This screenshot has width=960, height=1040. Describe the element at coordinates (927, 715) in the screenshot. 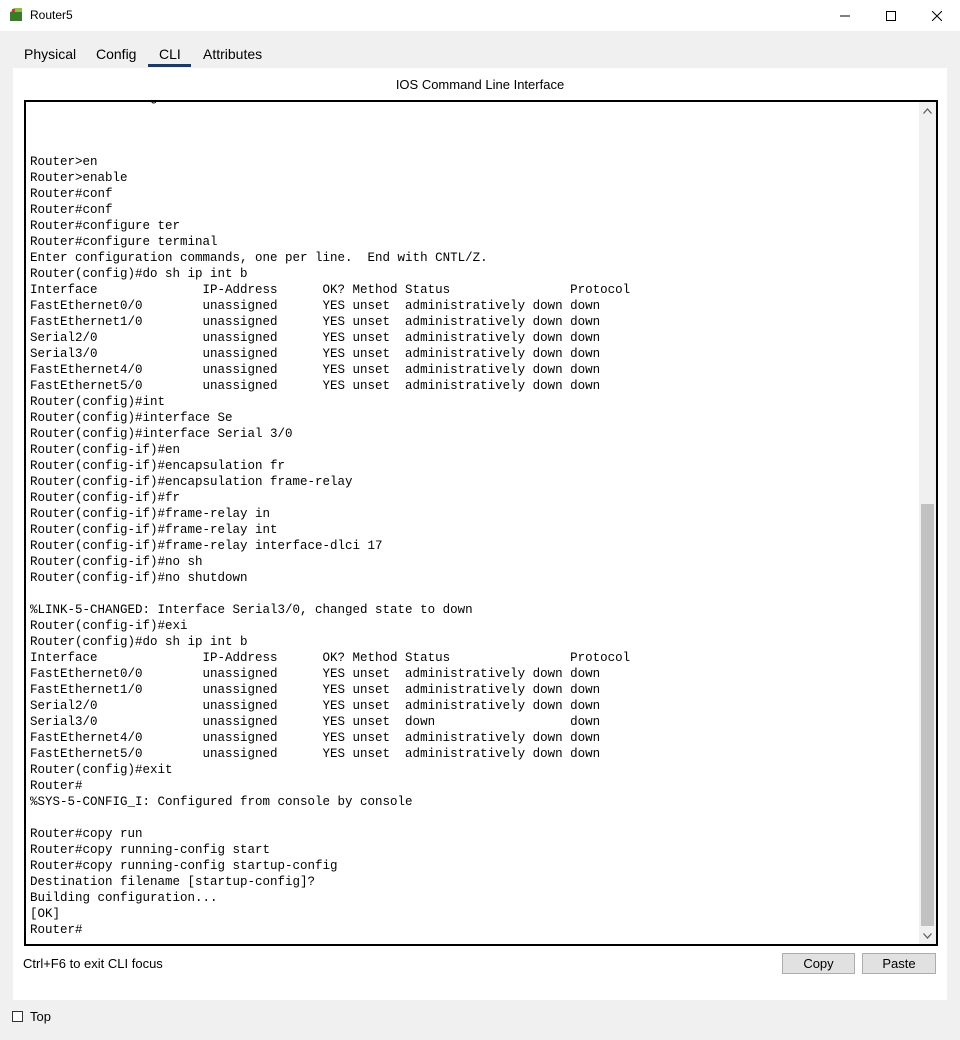

I see `scroll-thumb` at that location.